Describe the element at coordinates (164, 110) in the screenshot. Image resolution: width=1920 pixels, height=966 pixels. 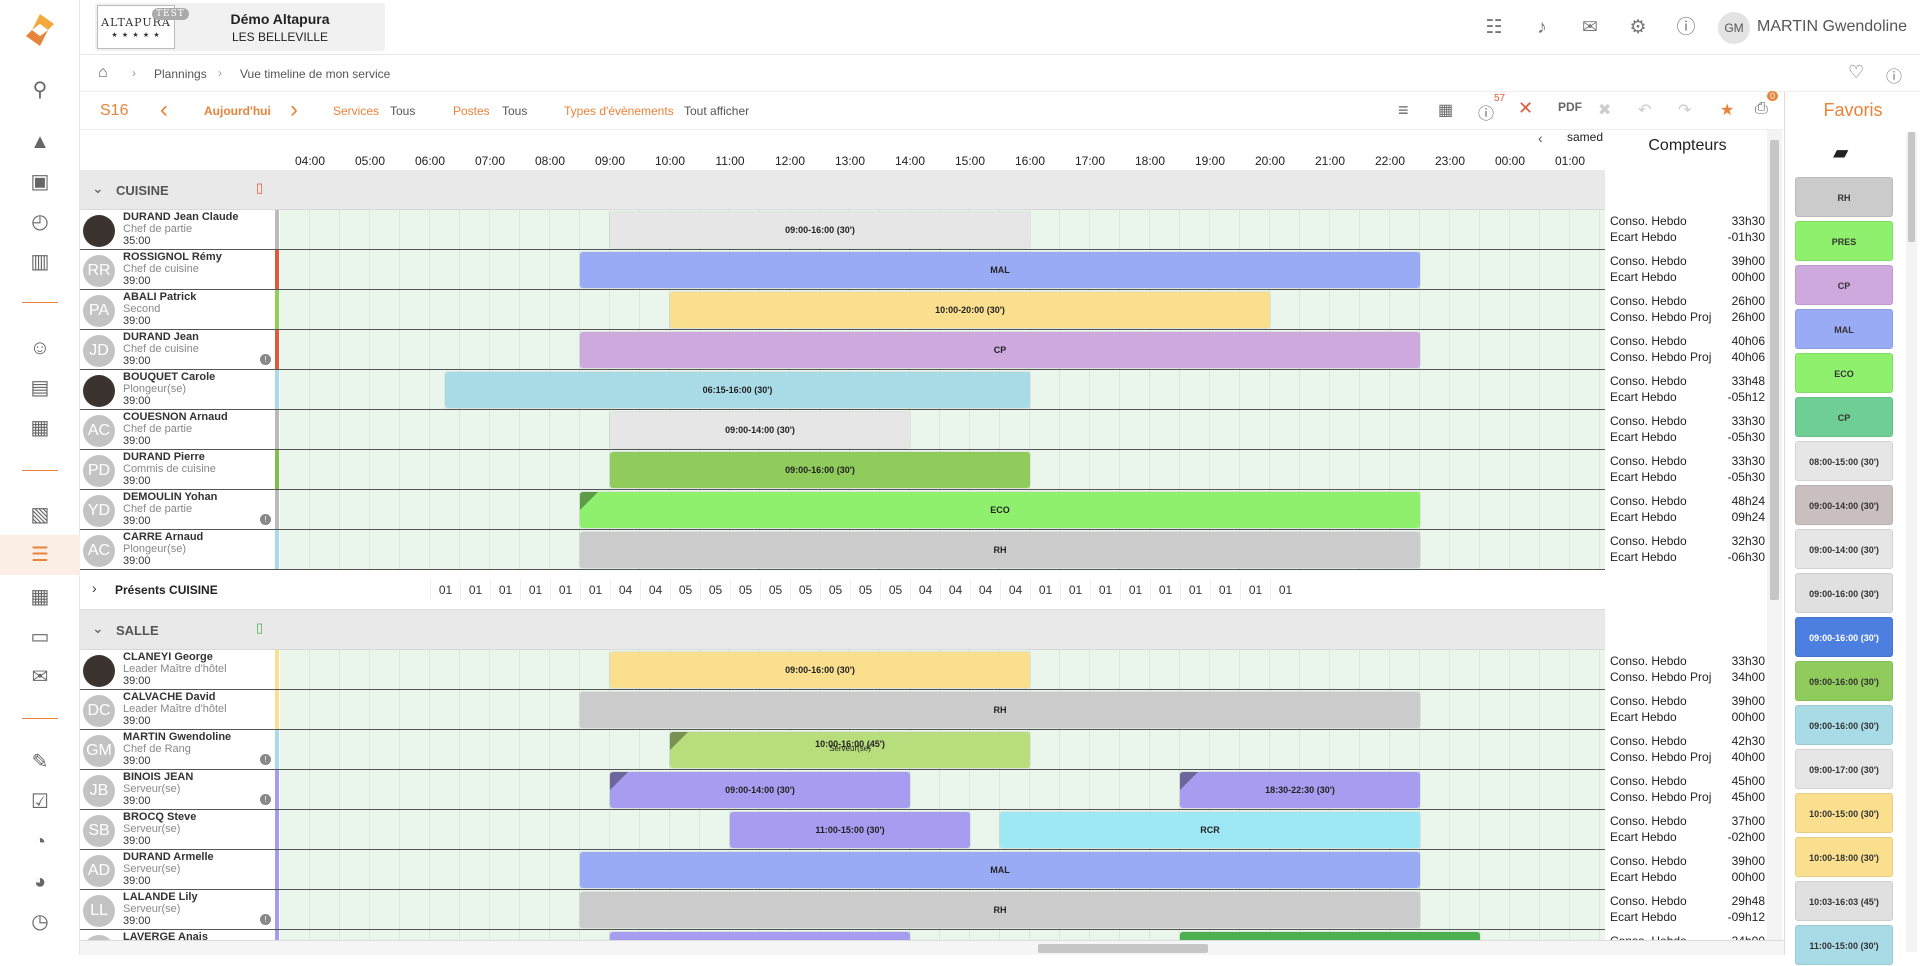
I see `previous-week-button: ‹` at that location.